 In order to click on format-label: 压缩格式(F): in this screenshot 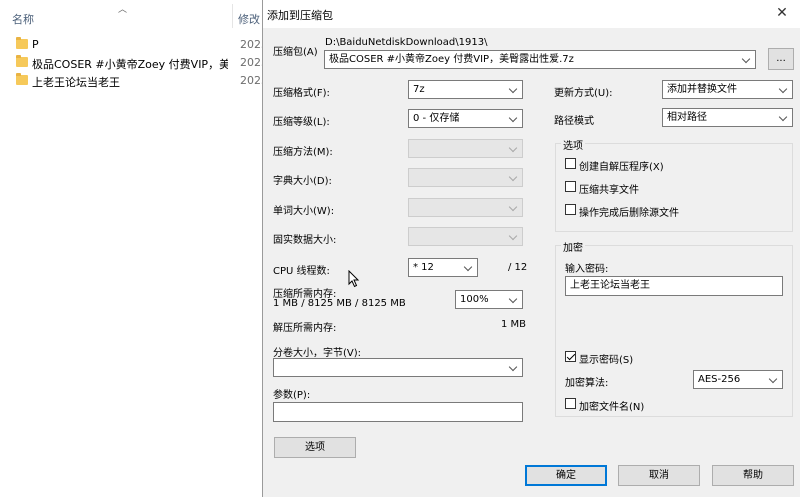, I will do `click(301, 93)`.